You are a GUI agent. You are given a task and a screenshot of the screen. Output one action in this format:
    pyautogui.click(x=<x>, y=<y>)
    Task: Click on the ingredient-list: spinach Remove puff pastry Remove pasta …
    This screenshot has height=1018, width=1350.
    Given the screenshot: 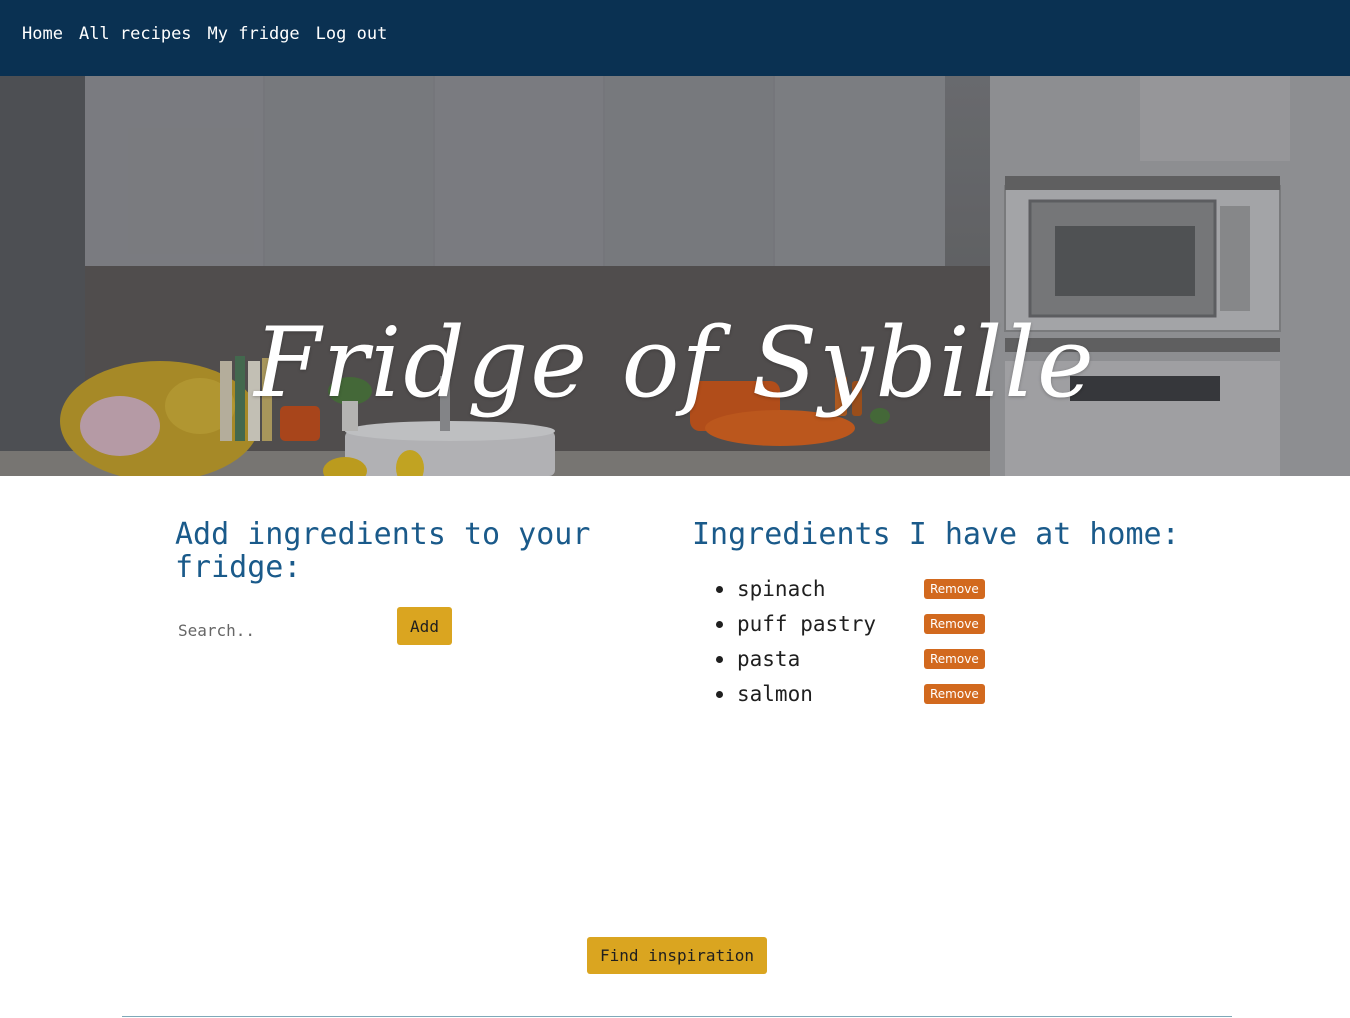 What is the action you would take?
    pyautogui.click(x=852, y=644)
    